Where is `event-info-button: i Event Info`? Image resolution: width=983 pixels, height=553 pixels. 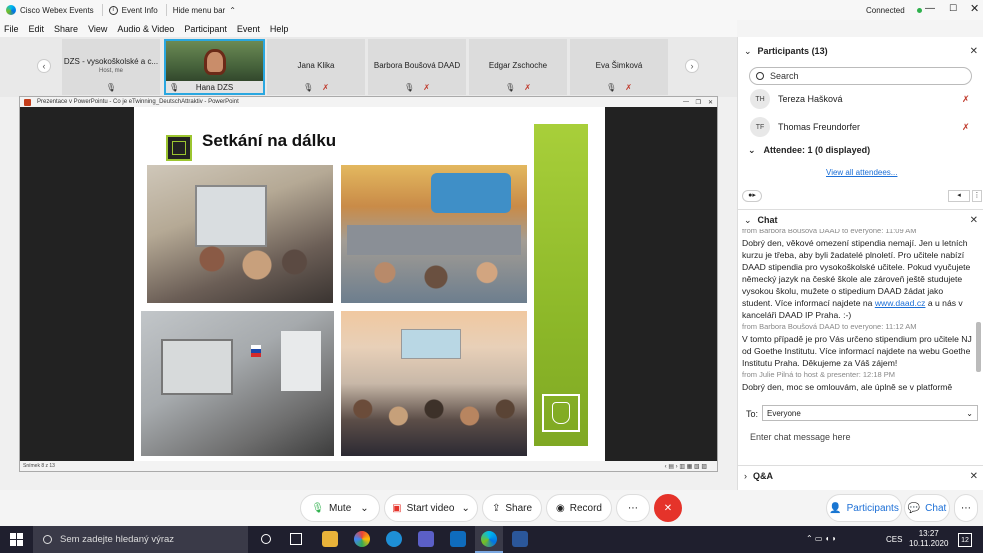
event-info-button: i Event Info is located at coordinates (133, 10).